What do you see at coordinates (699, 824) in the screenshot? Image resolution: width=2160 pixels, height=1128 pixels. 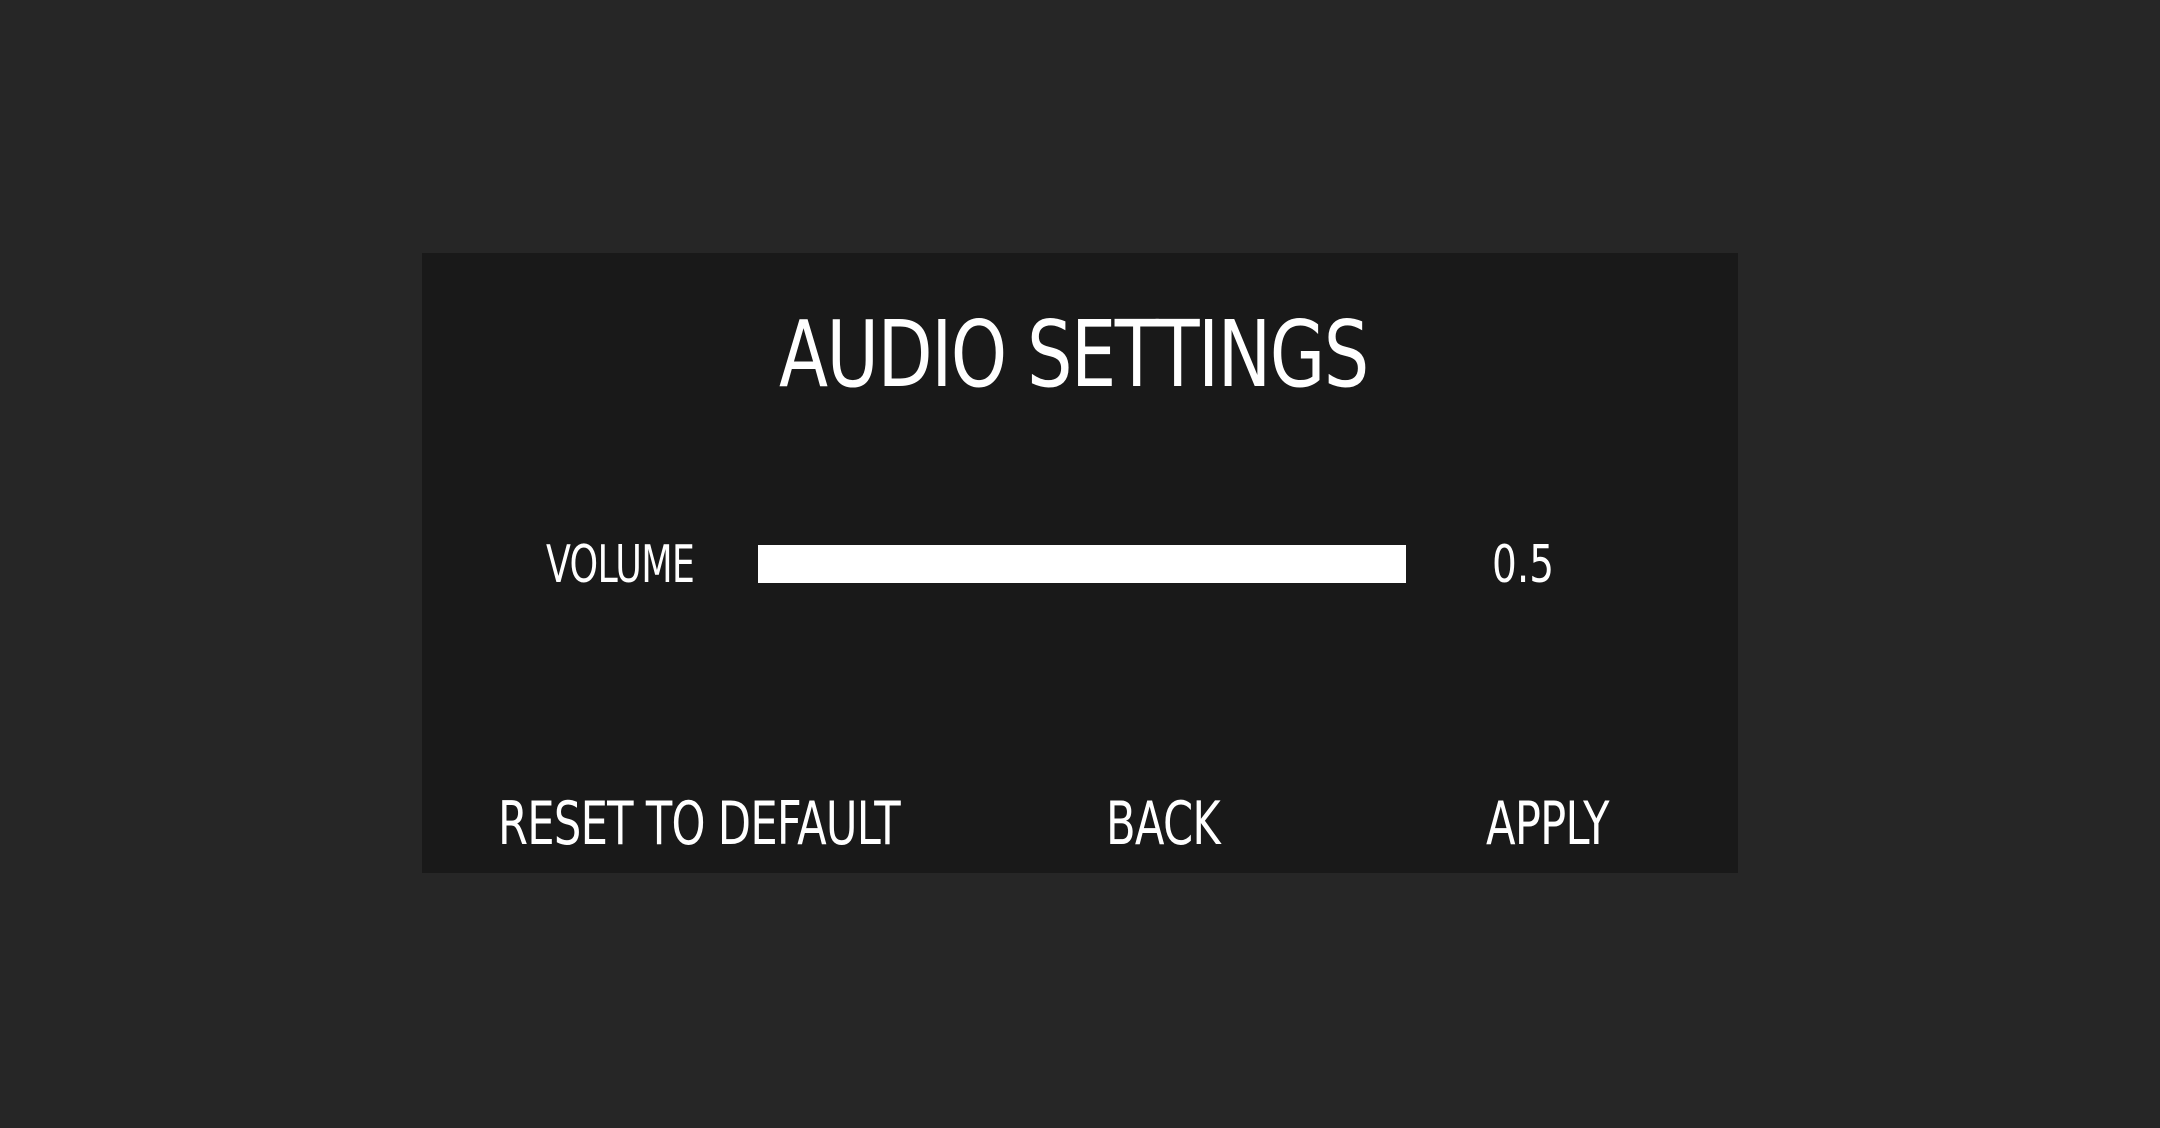 I see `reset-to-default-button: RESET TO DEFAULT` at bounding box center [699, 824].